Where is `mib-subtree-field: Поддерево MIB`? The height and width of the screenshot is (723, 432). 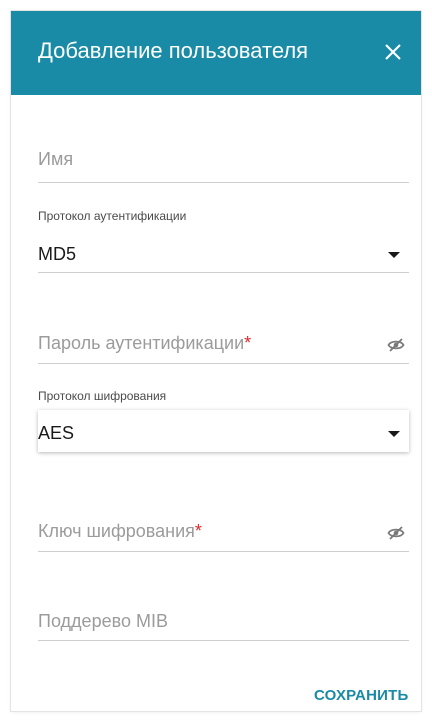 mib-subtree-field: Поддерево MIB is located at coordinates (223, 621).